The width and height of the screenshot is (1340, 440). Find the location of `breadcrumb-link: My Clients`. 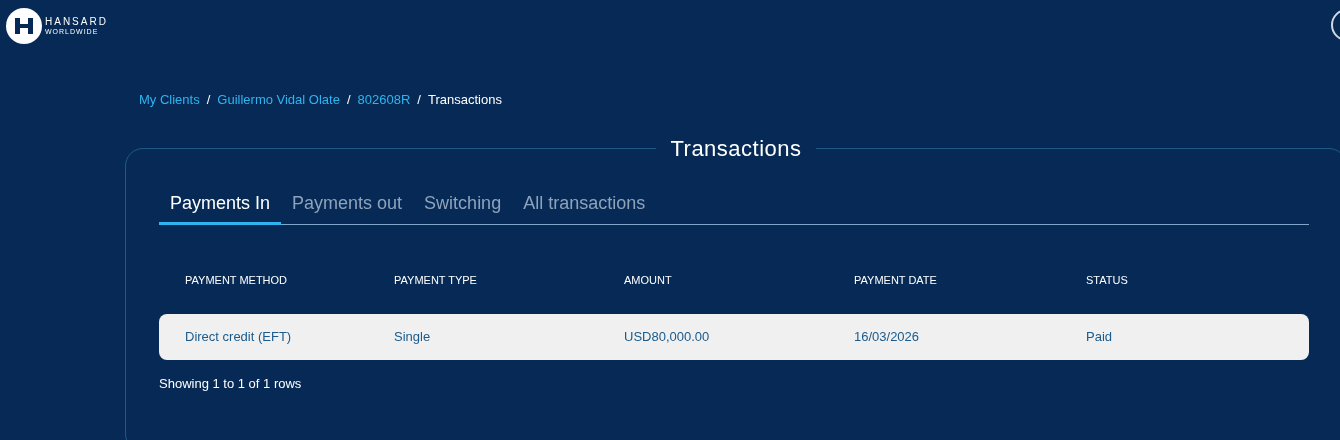

breadcrumb-link: My Clients is located at coordinates (169, 100).